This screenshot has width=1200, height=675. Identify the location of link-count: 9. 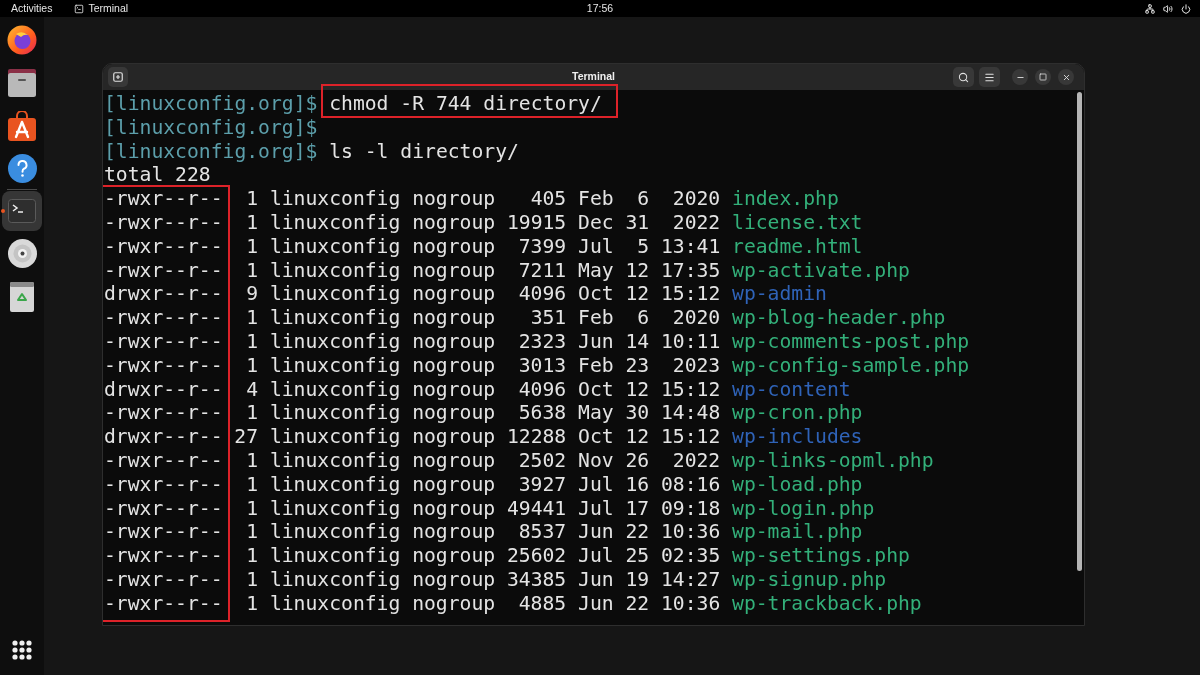
(252, 294).